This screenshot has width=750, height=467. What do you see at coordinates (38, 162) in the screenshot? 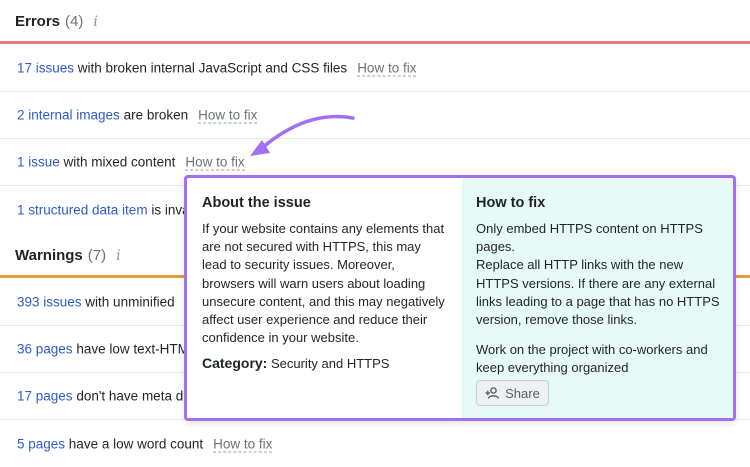
I see `issue-link: 1 issue` at bounding box center [38, 162].